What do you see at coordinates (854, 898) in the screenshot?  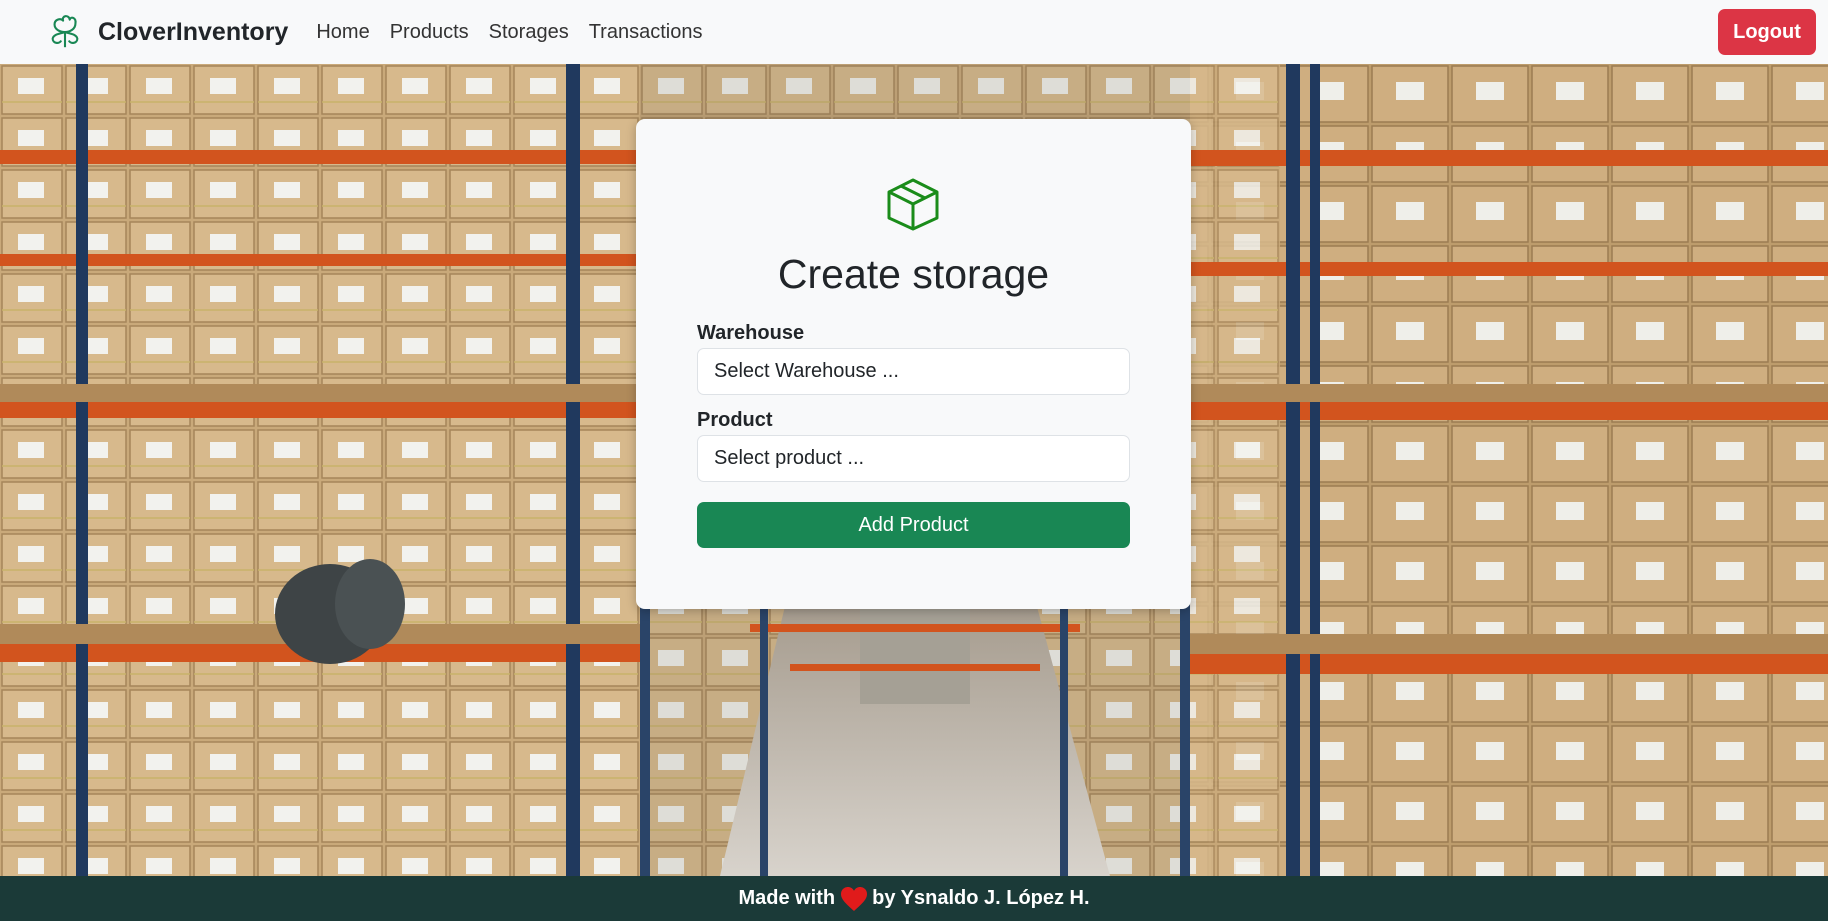 I see `heart-icon` at bounding box center [854, 898].